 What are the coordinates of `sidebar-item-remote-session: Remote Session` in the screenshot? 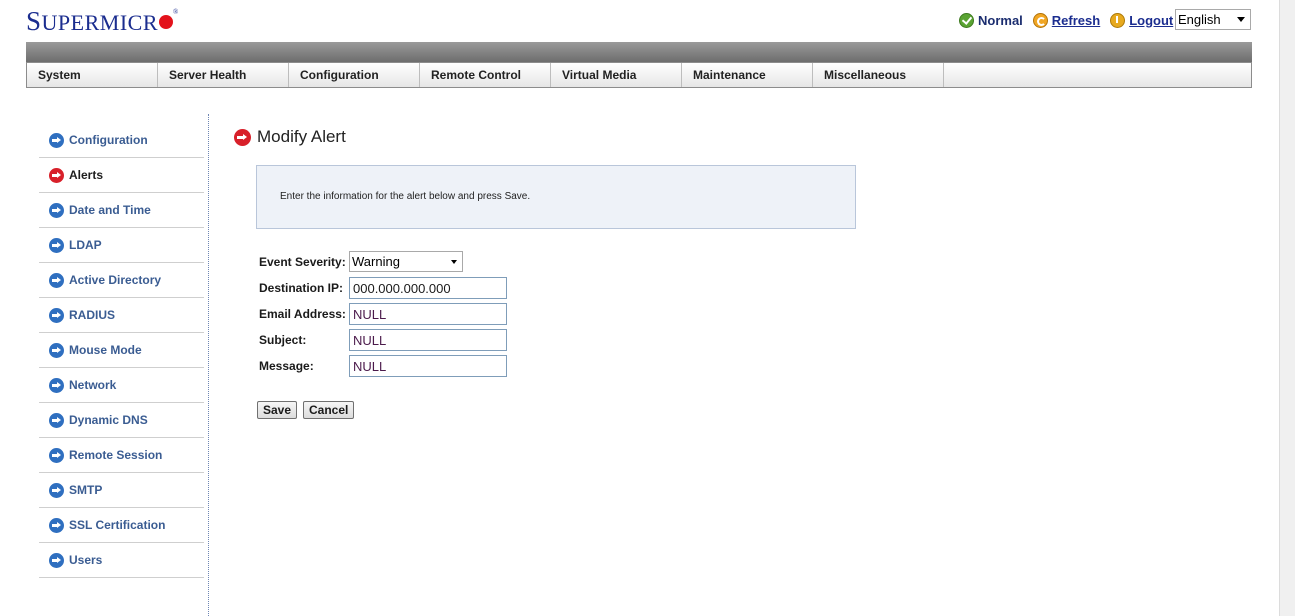 It's located at (121, 455).